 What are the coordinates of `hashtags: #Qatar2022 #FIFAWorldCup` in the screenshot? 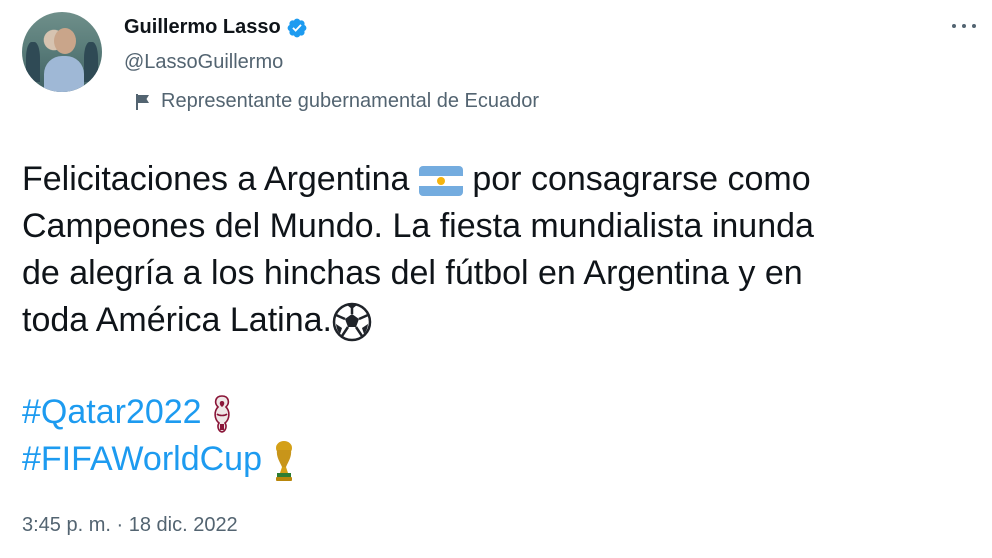 It's located at (159, 436).